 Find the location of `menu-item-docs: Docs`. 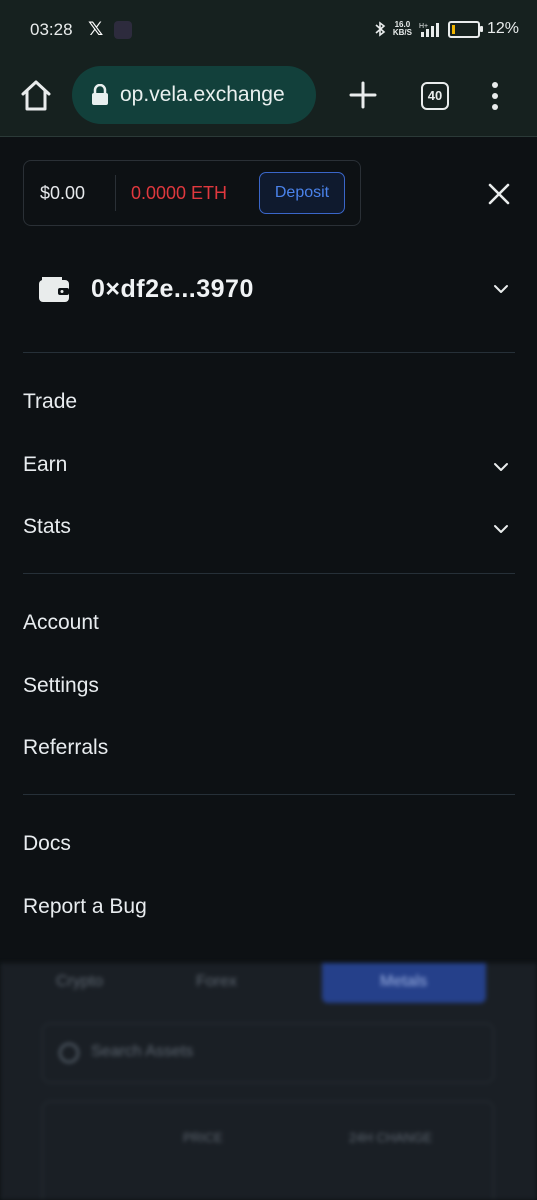

menu-item-docs: Docs is located at coordinates (269, 844).